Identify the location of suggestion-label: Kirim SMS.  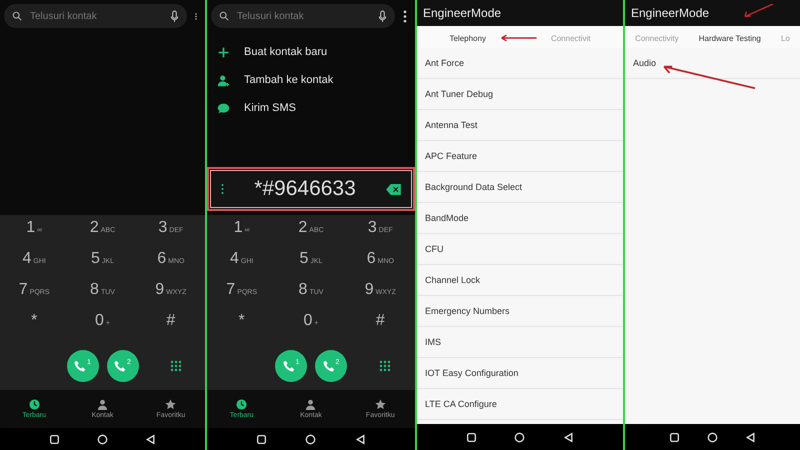
(270, 108).